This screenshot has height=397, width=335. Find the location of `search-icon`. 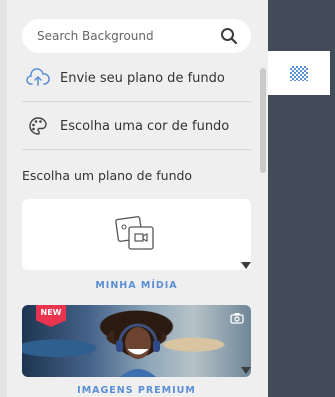

search-icon is located at coordinates (229, 36).